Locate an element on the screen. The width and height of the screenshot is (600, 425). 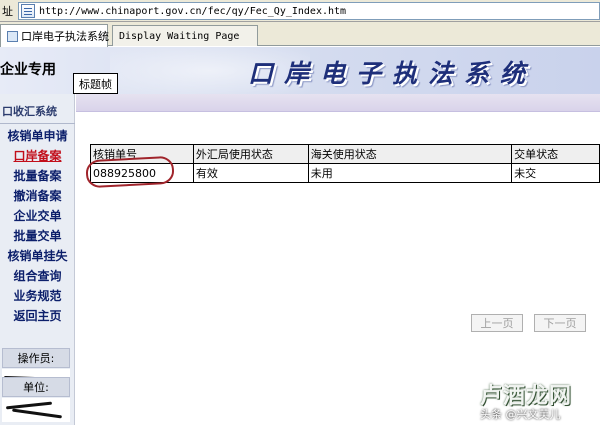
sidebar-item-query: 组合查询 is located at coordinates (37, 276).